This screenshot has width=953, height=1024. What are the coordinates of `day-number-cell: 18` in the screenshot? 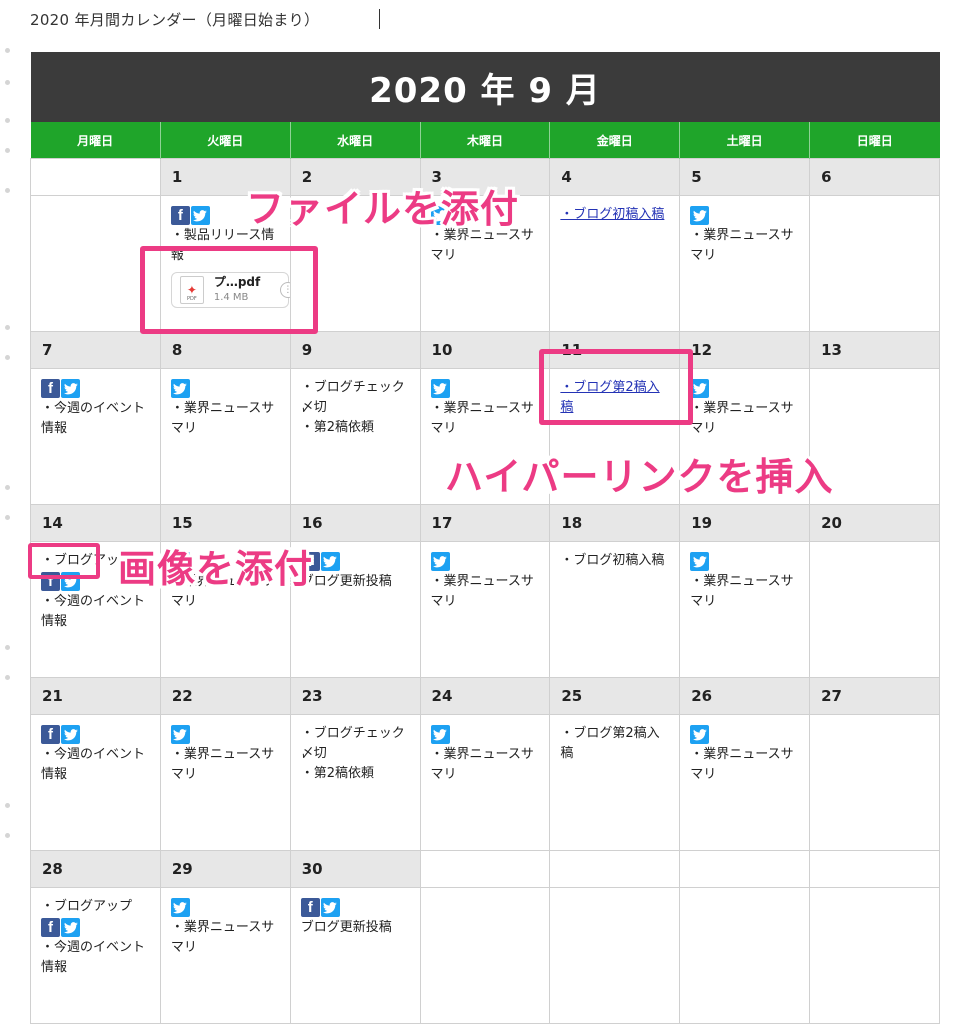 It's located at (615, 523).